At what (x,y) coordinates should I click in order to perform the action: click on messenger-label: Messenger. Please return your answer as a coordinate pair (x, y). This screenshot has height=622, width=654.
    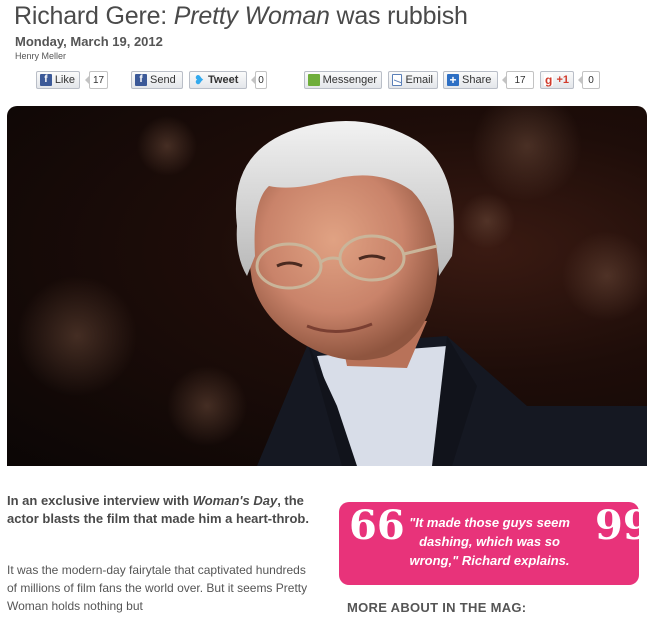
    Looking at the image, I should click on (349, 80).